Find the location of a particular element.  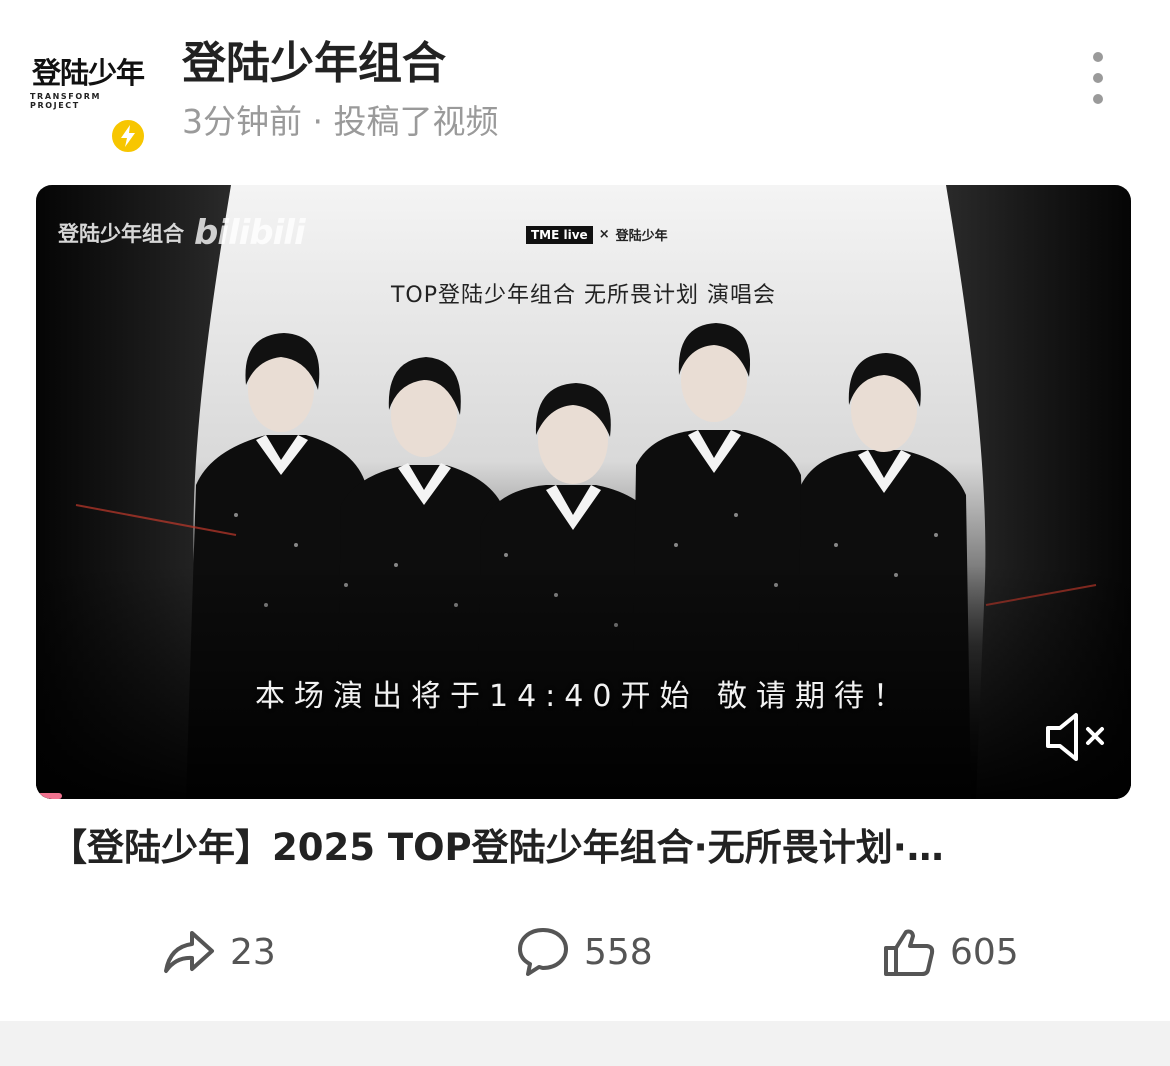

post-meta: 3分钟前 · 投稿了视频 is located at coordinates (340, 121).